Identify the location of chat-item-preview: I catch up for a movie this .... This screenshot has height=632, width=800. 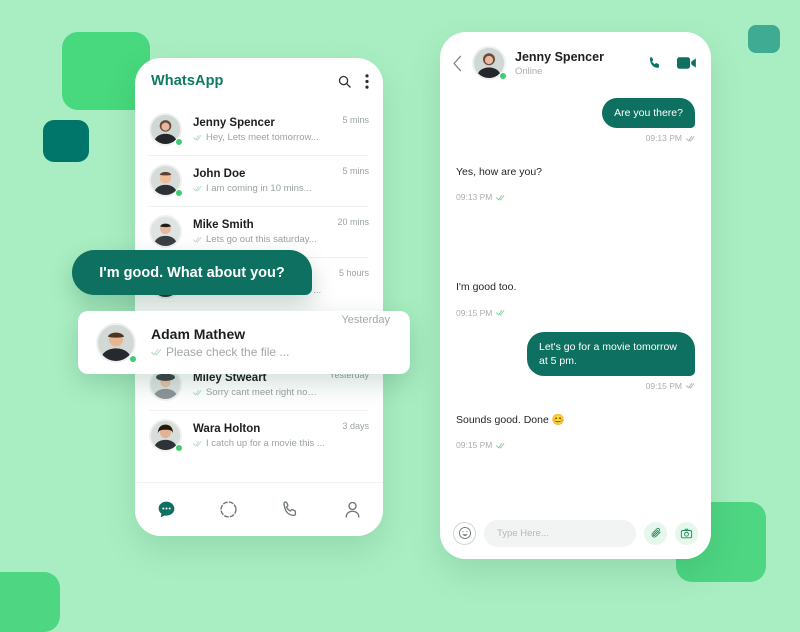
(265, 443).